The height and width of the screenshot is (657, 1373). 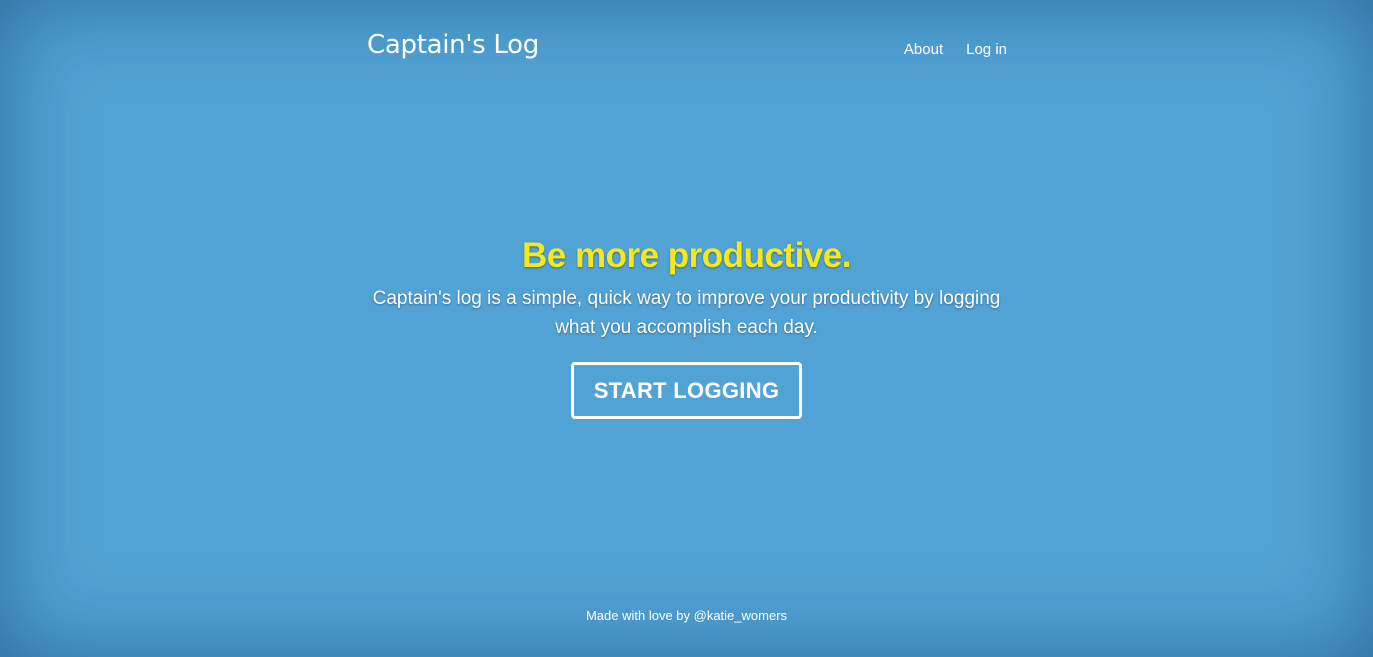 What do you see at coordinates (686, 390) in the screenshot?
I see `start-logging-button: START LOGGING` at bounding box center [686, 390].